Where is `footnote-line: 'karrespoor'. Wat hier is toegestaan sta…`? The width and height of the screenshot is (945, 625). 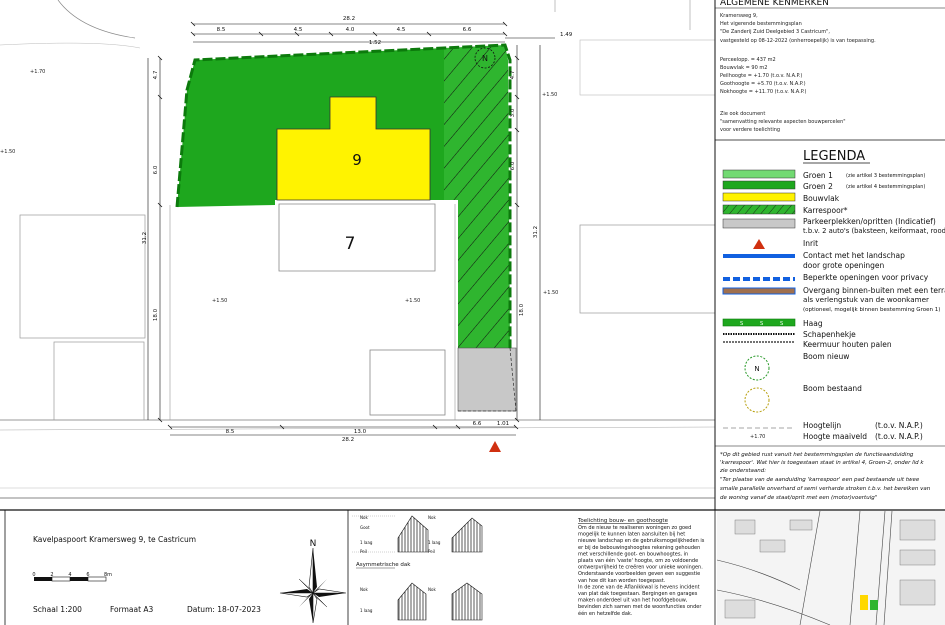 footnote-line: 'karrespoor'. Wat hier is toegestaan sta… is located at coordinates (822, 463).